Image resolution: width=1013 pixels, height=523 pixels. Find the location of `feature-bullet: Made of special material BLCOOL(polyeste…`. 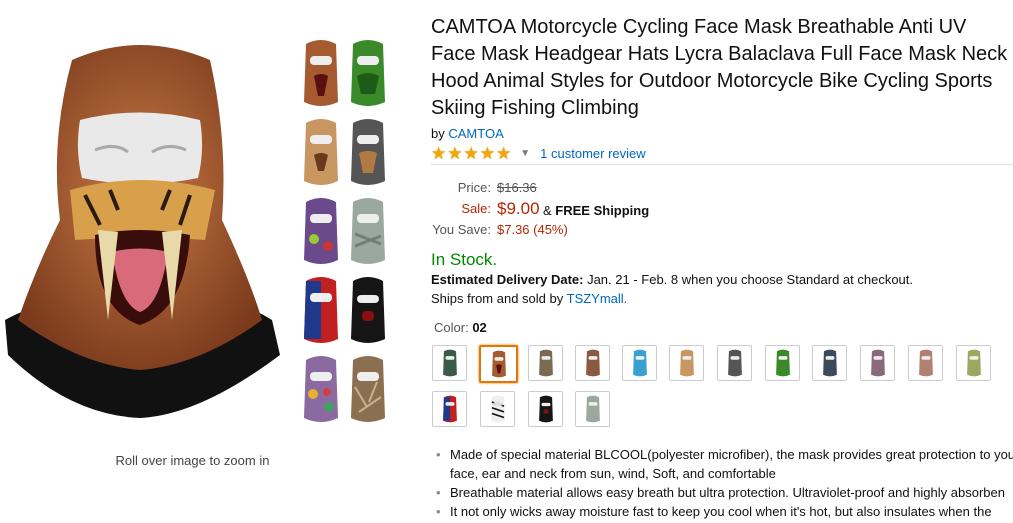

feature-bullet: Made of special material BLCOOL(polyeste… is located at coordinates (724, 464).